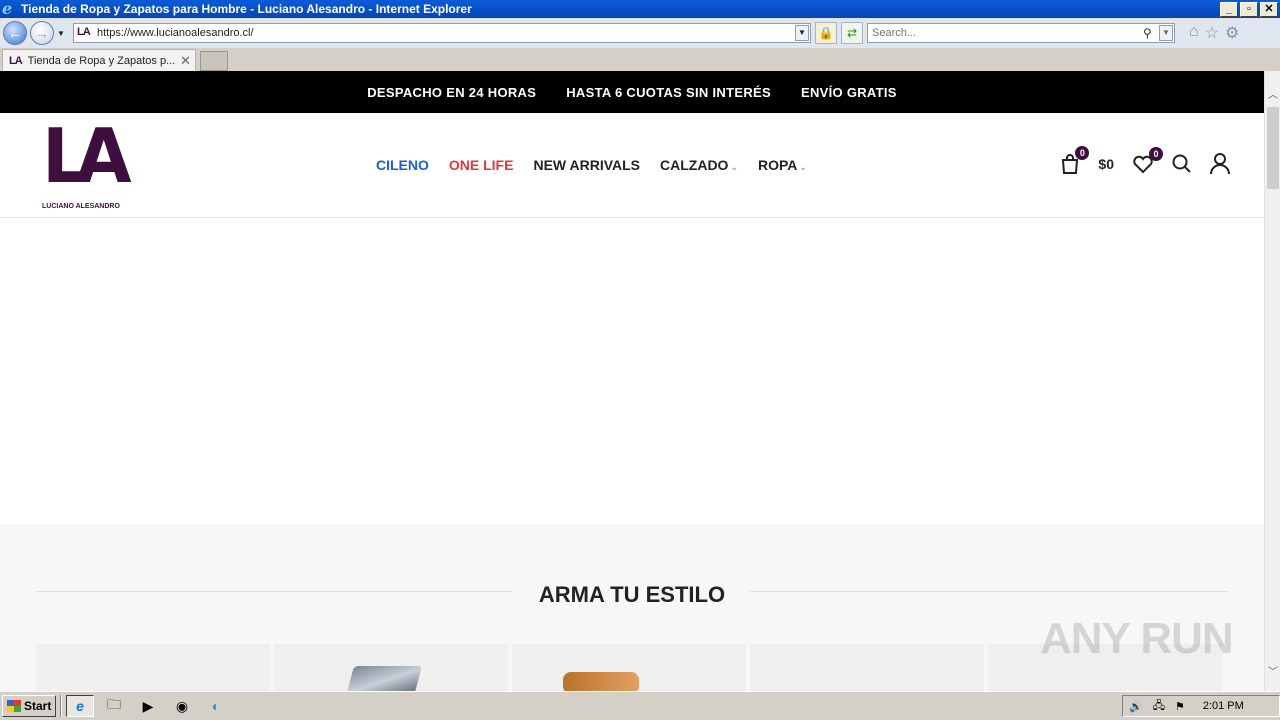  What do you see at coordinates (1232, 33) in the screenshot?
I see `tools-gear-icon: ⚙` at bounding box center [1232, 33].